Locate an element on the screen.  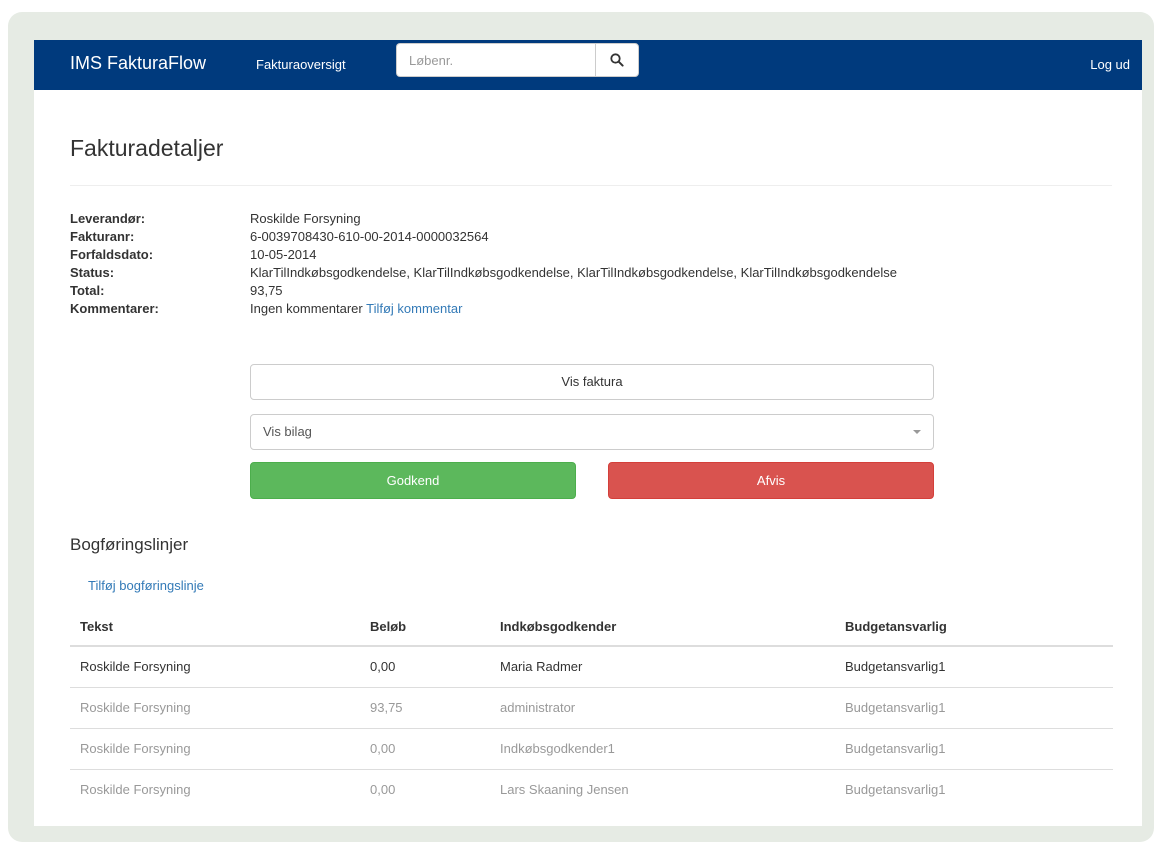
status-label: Status: is located at coordinates (92, 272).